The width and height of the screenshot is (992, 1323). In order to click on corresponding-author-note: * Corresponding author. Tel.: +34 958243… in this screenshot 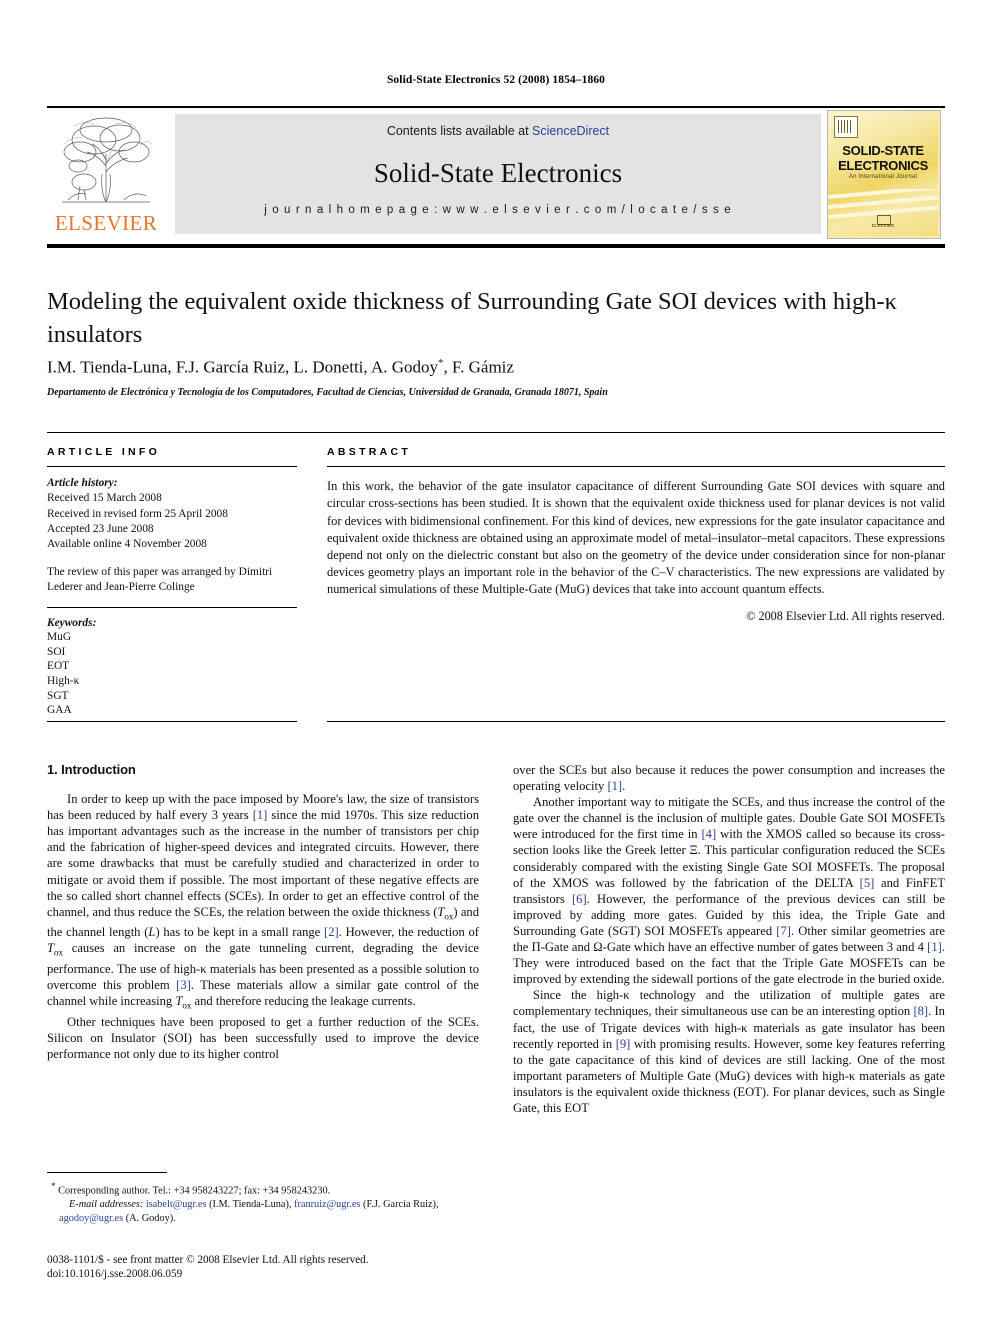, I will do `click(263, 1189)`.